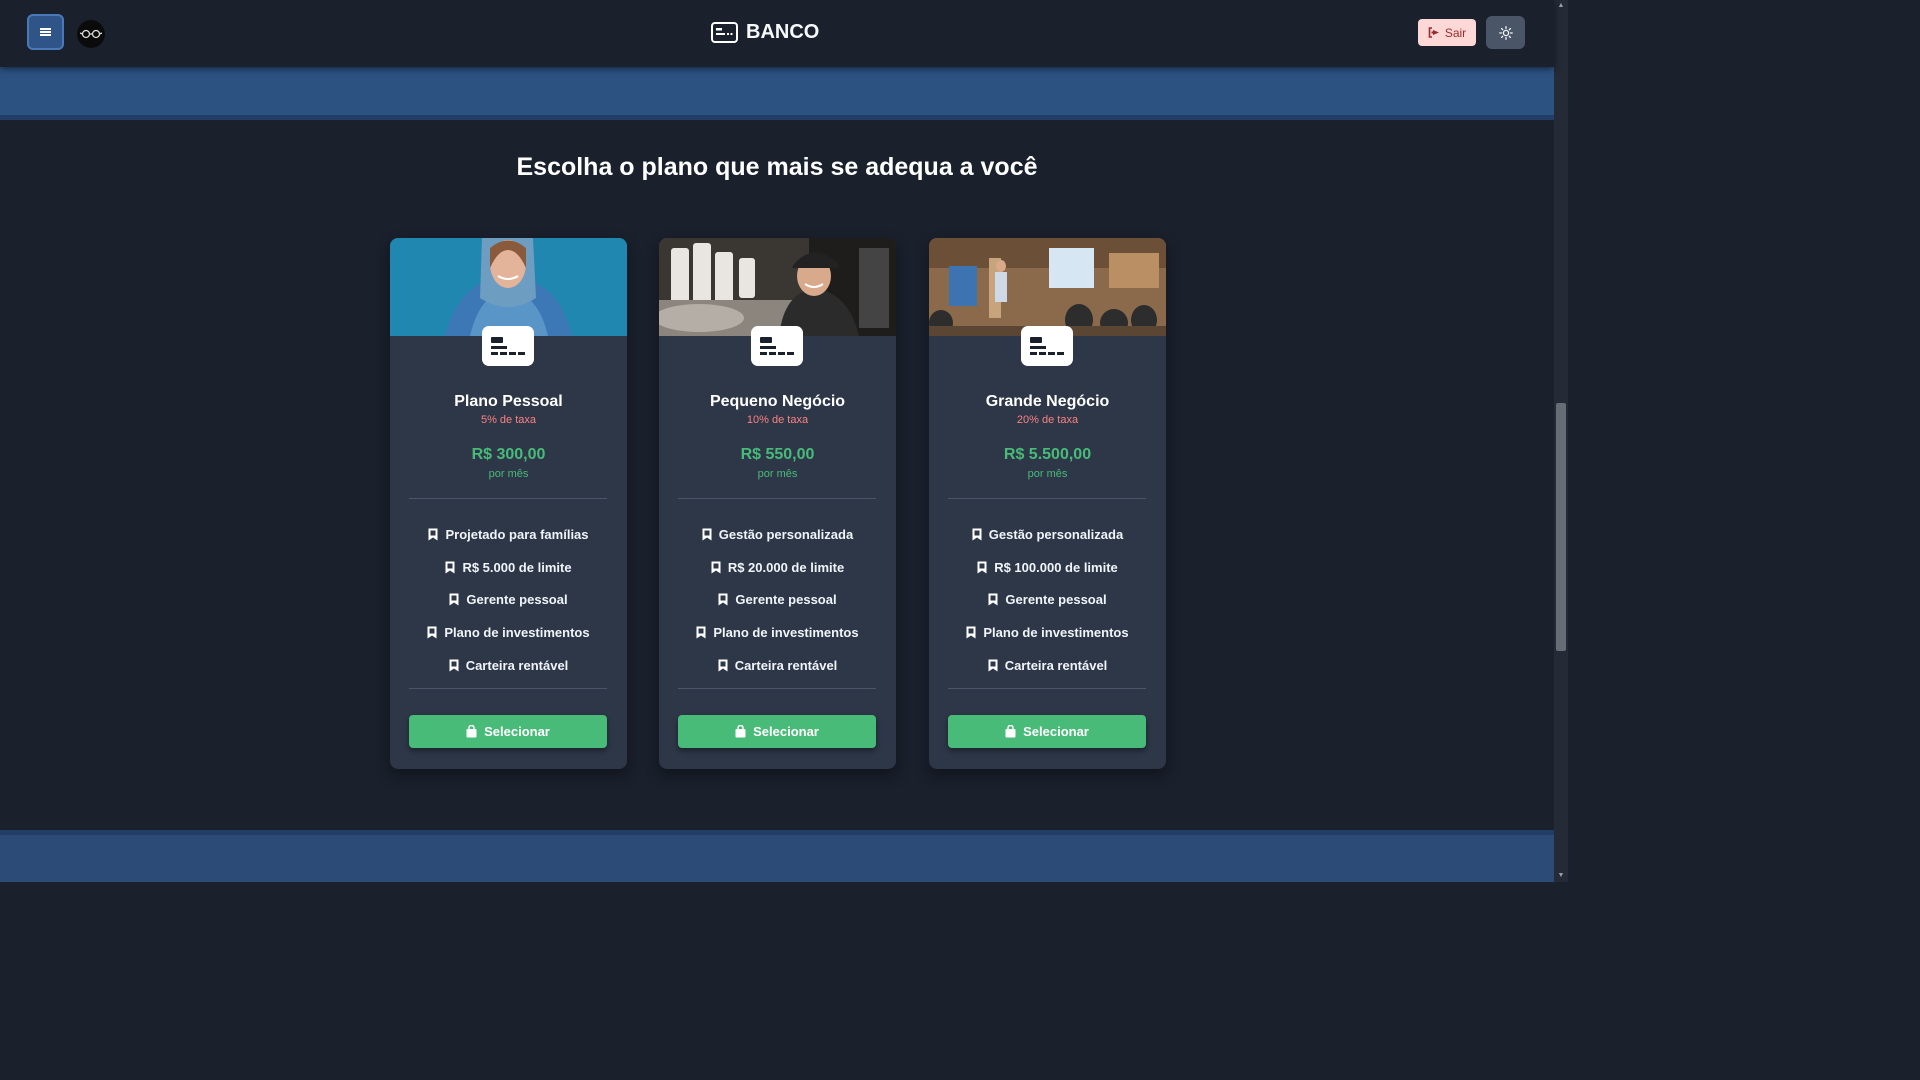 The image size is (1920, 1080). I want to click on top-banner-band, so click(777, 93).